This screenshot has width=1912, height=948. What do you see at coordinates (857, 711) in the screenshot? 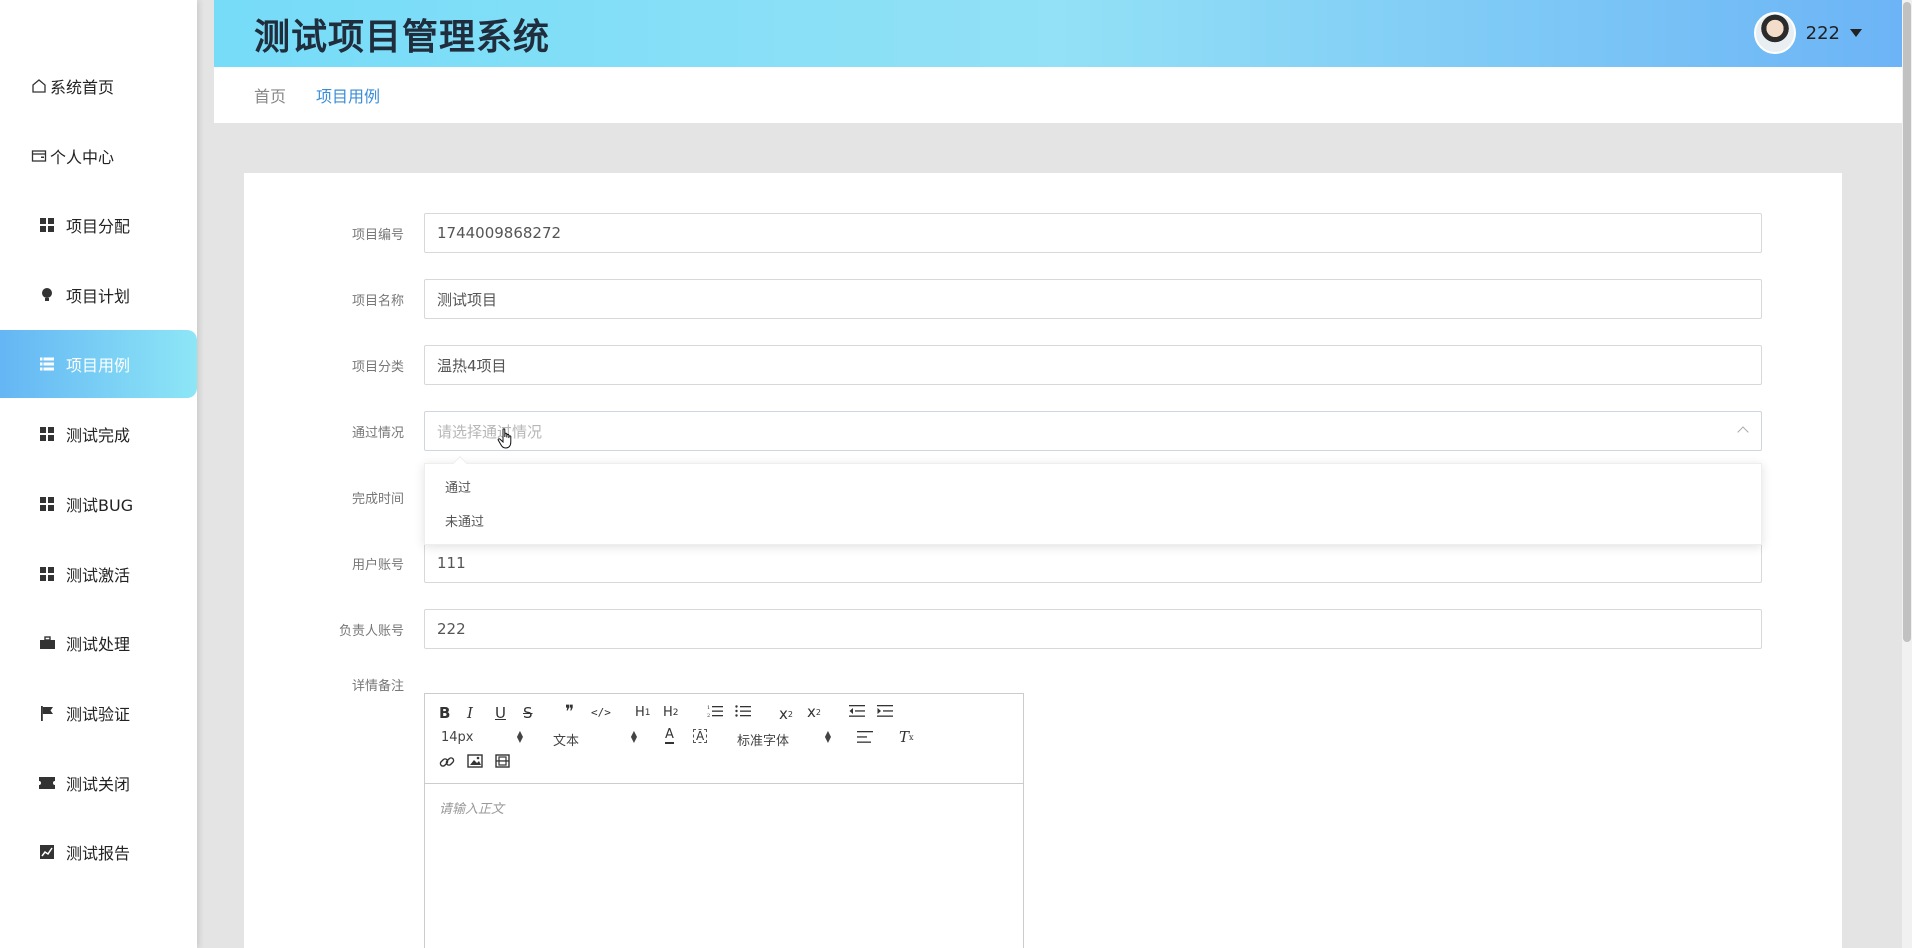
I see `outdent-icon` at bounding box center [857, 711].